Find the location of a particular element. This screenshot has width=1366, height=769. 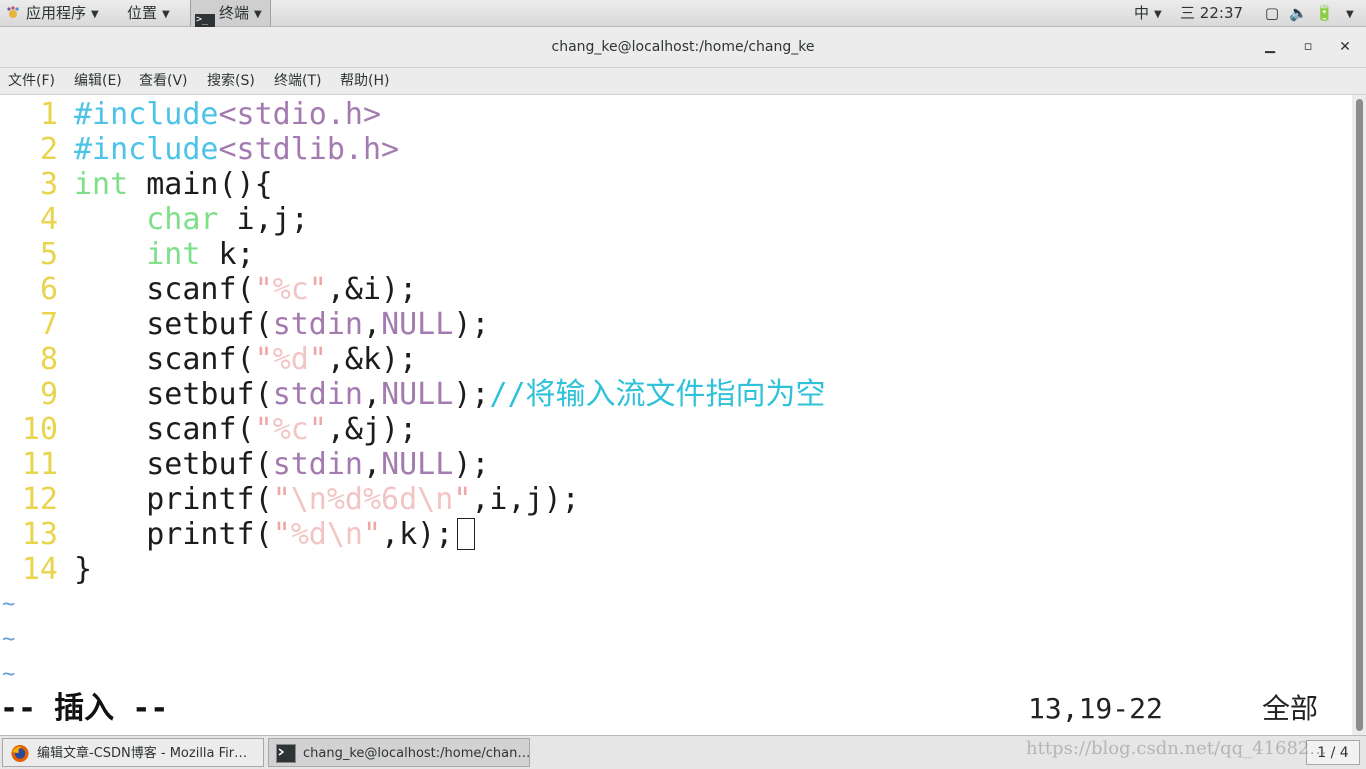

text-cursor is located at coordinates (466, 534).